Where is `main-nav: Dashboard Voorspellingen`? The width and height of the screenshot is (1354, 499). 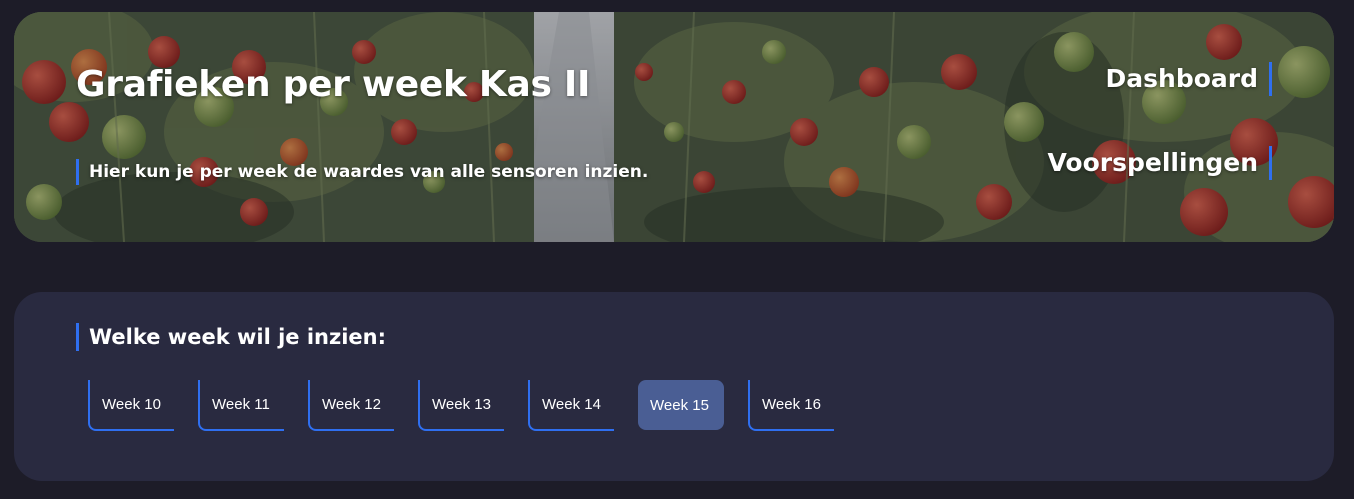
main-nav: Dashboard Voorspellingen is located at coordinates (1122, 121).